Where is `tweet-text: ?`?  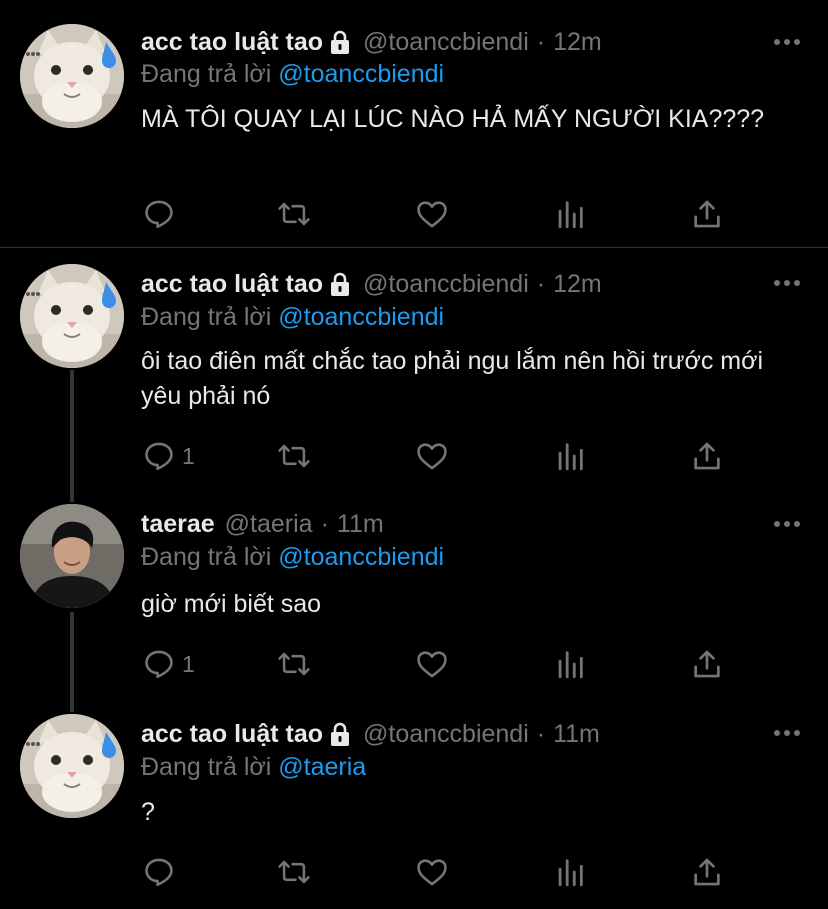
tweet-text: ? is located at coordinates (148, 812).